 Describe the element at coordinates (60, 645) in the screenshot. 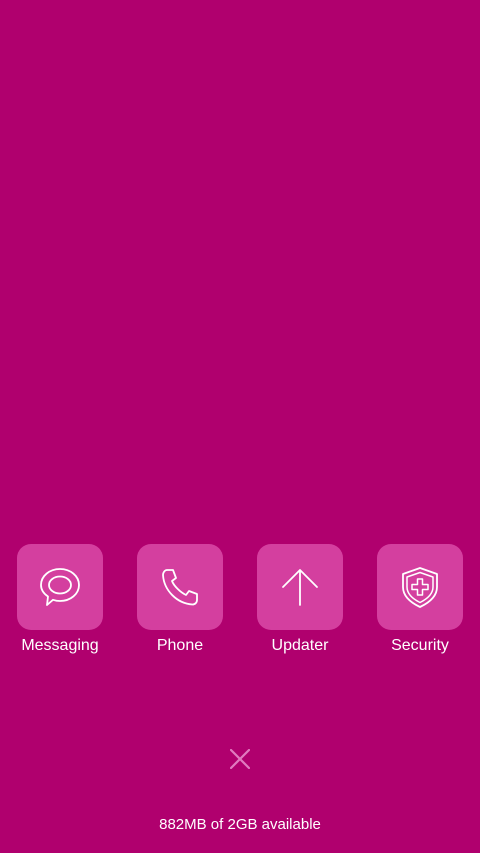

I see `app-label: Messaging` at that location.